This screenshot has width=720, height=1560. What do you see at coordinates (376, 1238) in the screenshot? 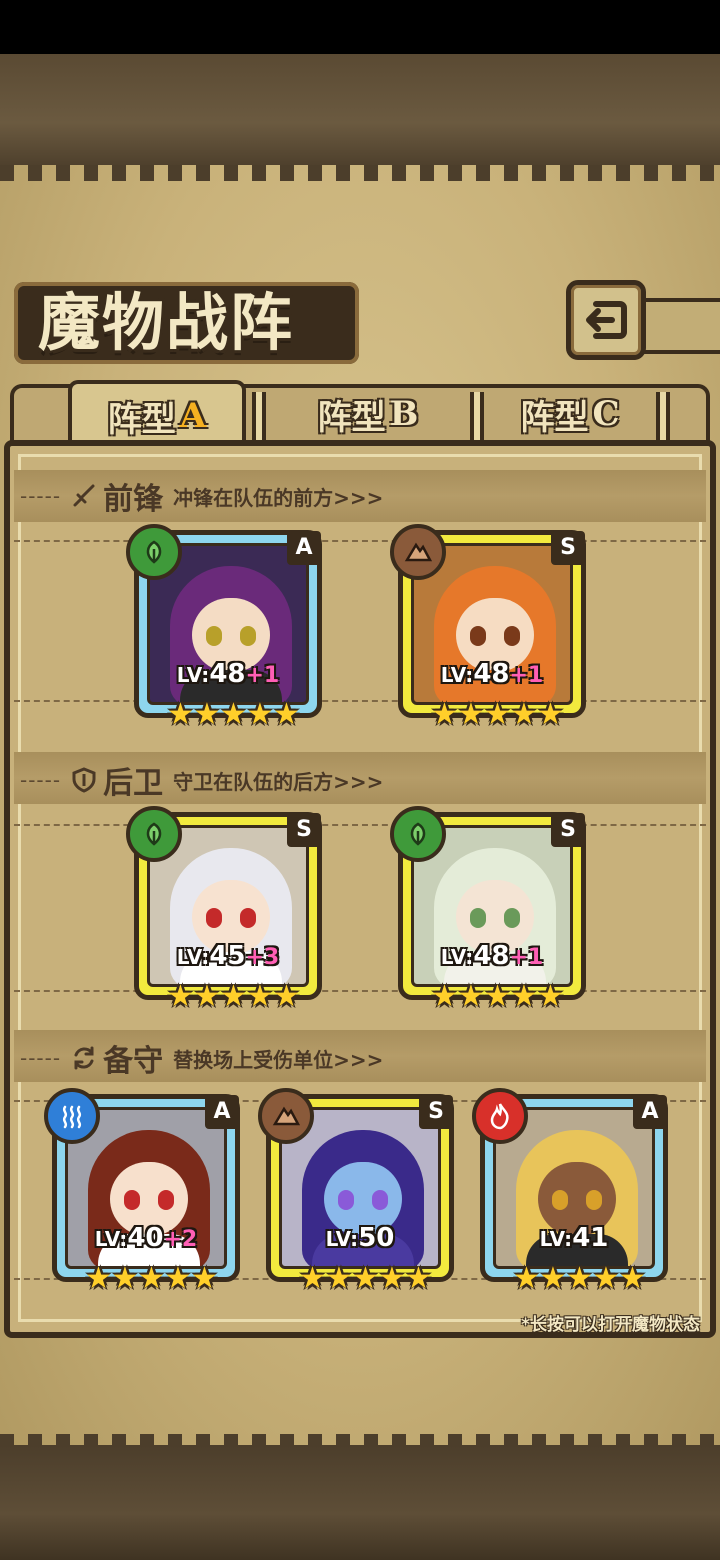
I see `level-value: 50` at bounding box center [376, 1238].